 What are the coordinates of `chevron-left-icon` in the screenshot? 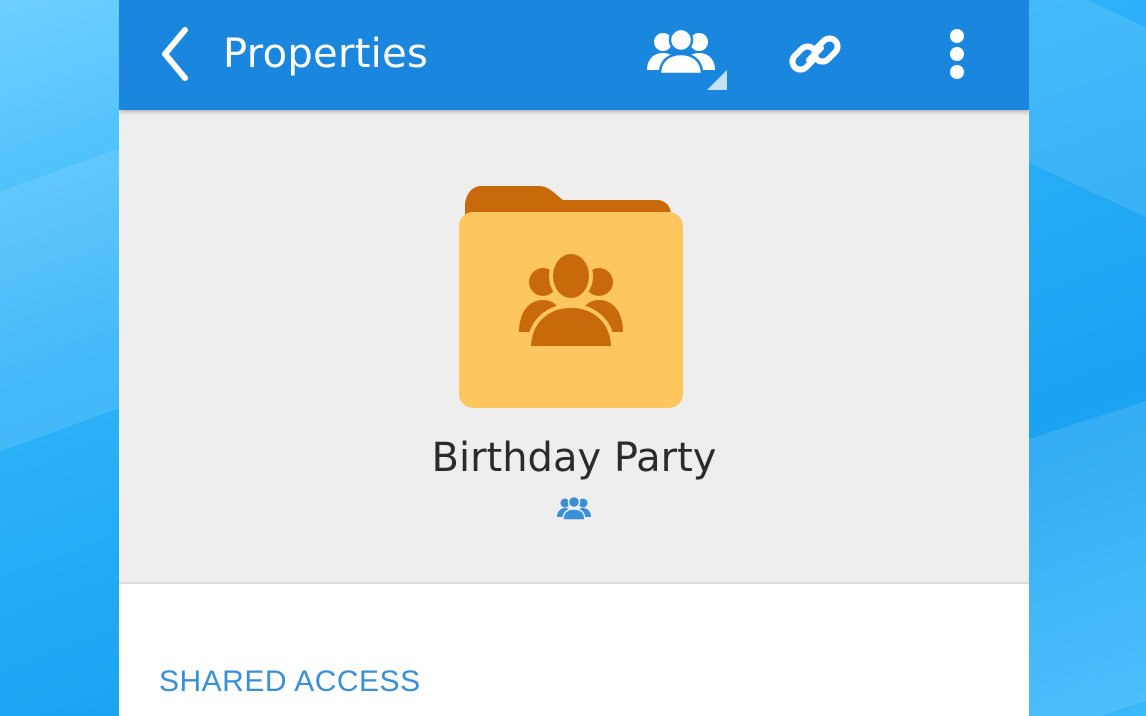 It's located at (175, 54).